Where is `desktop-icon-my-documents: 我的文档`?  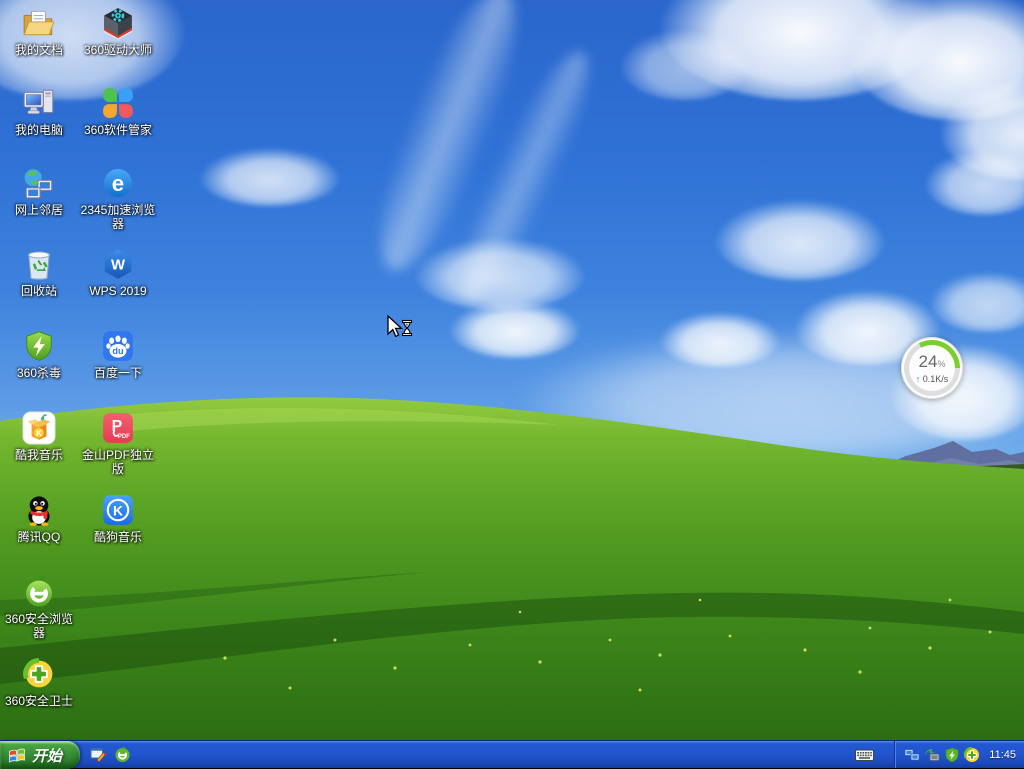 desktop-icon-my-documents: 我的文档 is located at coordinates (39, 32).